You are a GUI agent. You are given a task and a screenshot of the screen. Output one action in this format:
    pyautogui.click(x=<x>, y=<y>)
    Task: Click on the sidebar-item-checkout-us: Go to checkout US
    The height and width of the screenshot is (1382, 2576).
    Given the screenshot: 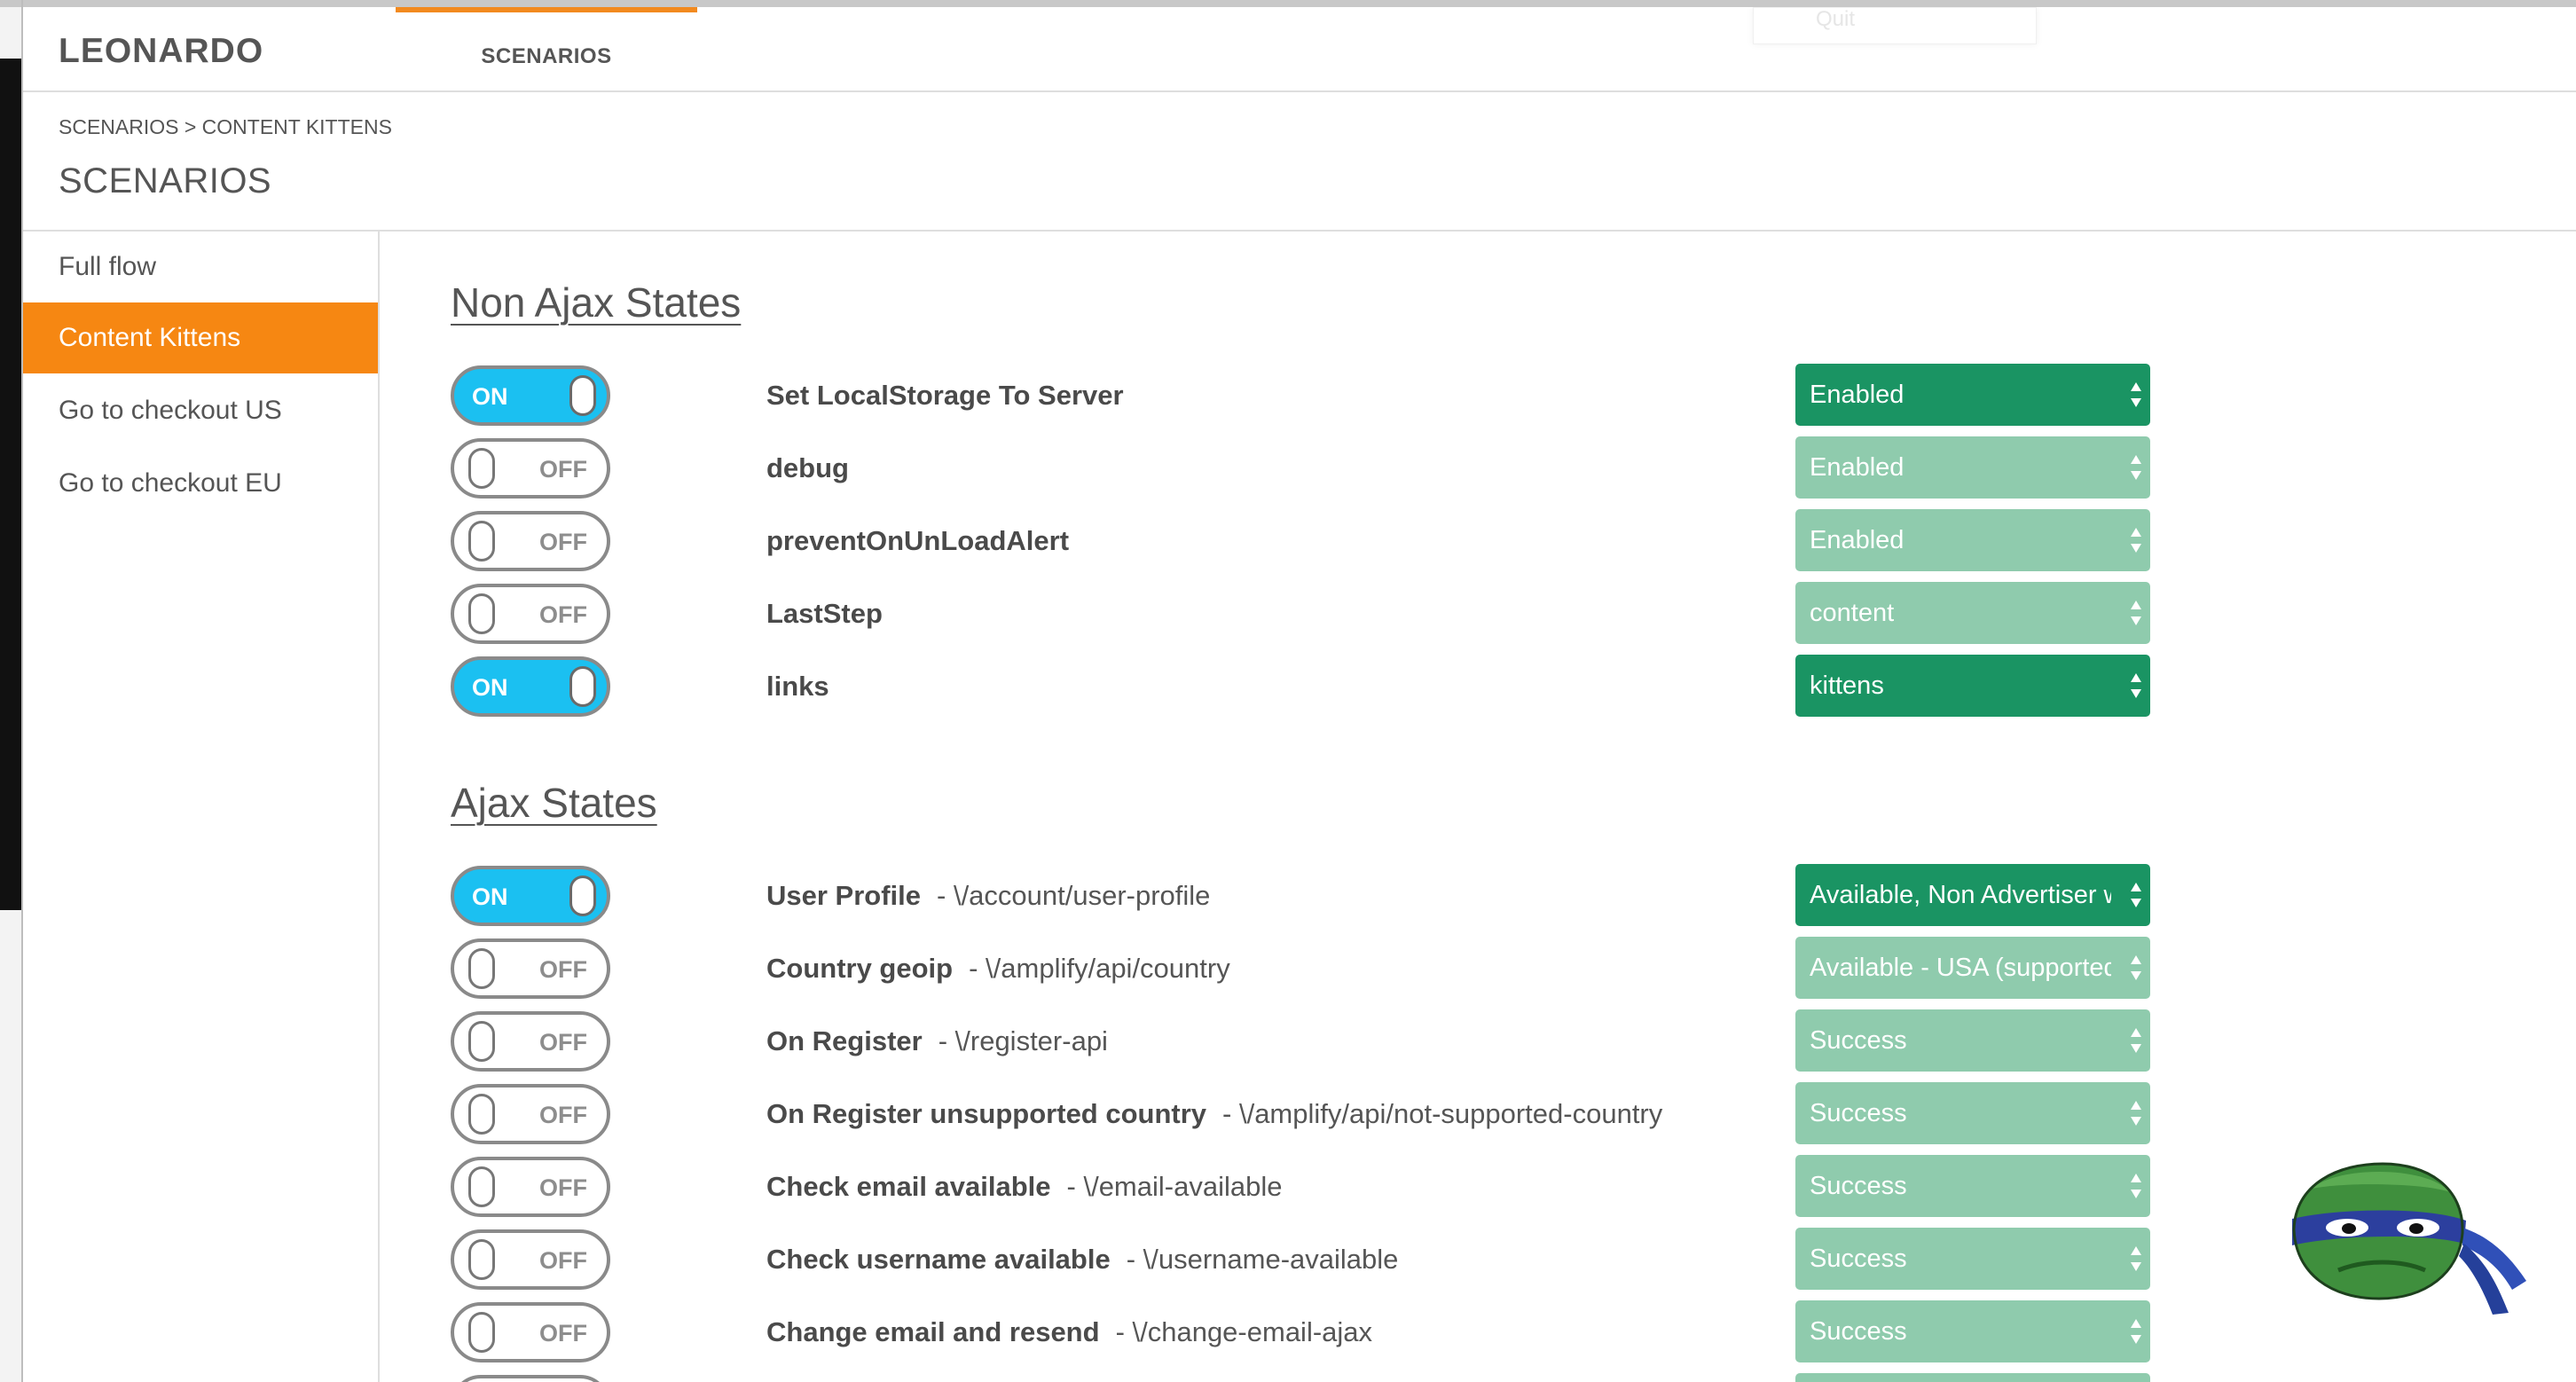 What is the action you would take?
    pyautogui.click(x=200, y=410)
    